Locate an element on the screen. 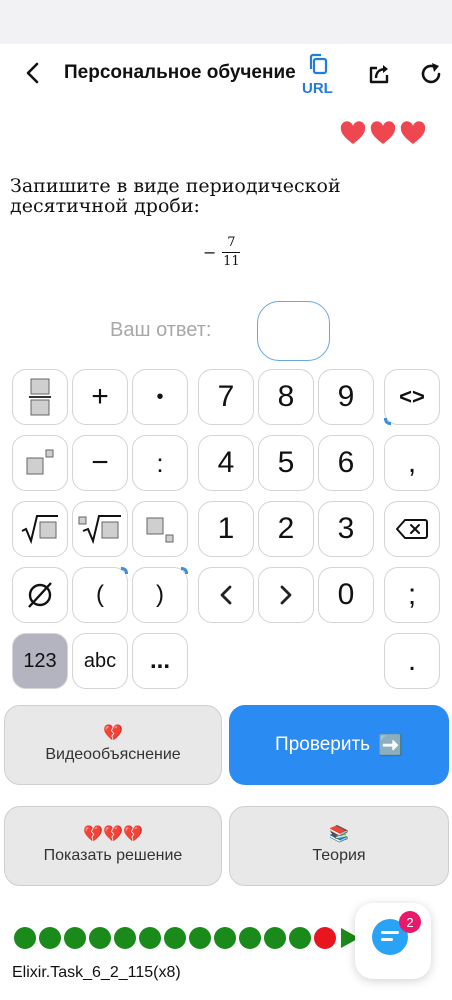 The image size is (452, 1000). page-title: Персональное обучение is located at coordinates (180, 72).